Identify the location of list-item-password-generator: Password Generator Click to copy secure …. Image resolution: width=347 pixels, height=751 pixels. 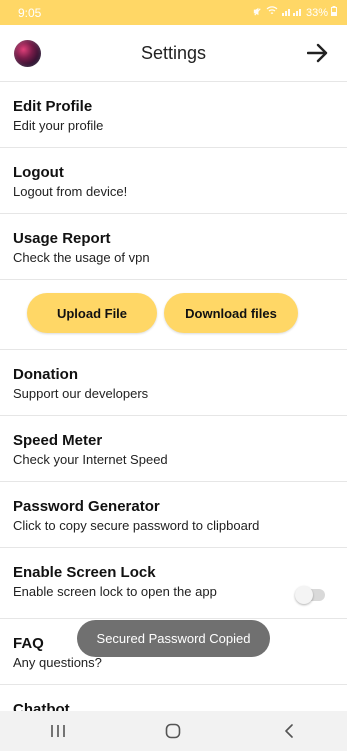
(173, 515).